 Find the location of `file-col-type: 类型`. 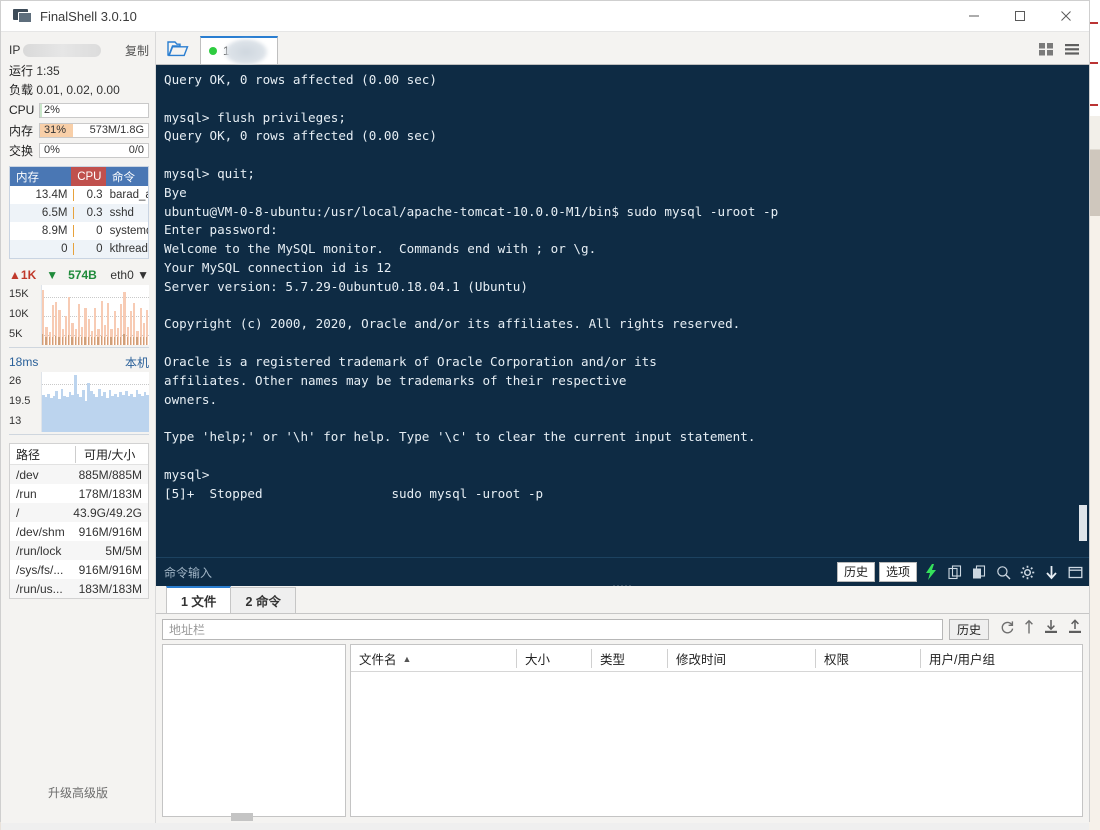

file-col-type: 类型 is located at coordinates (629, 658).